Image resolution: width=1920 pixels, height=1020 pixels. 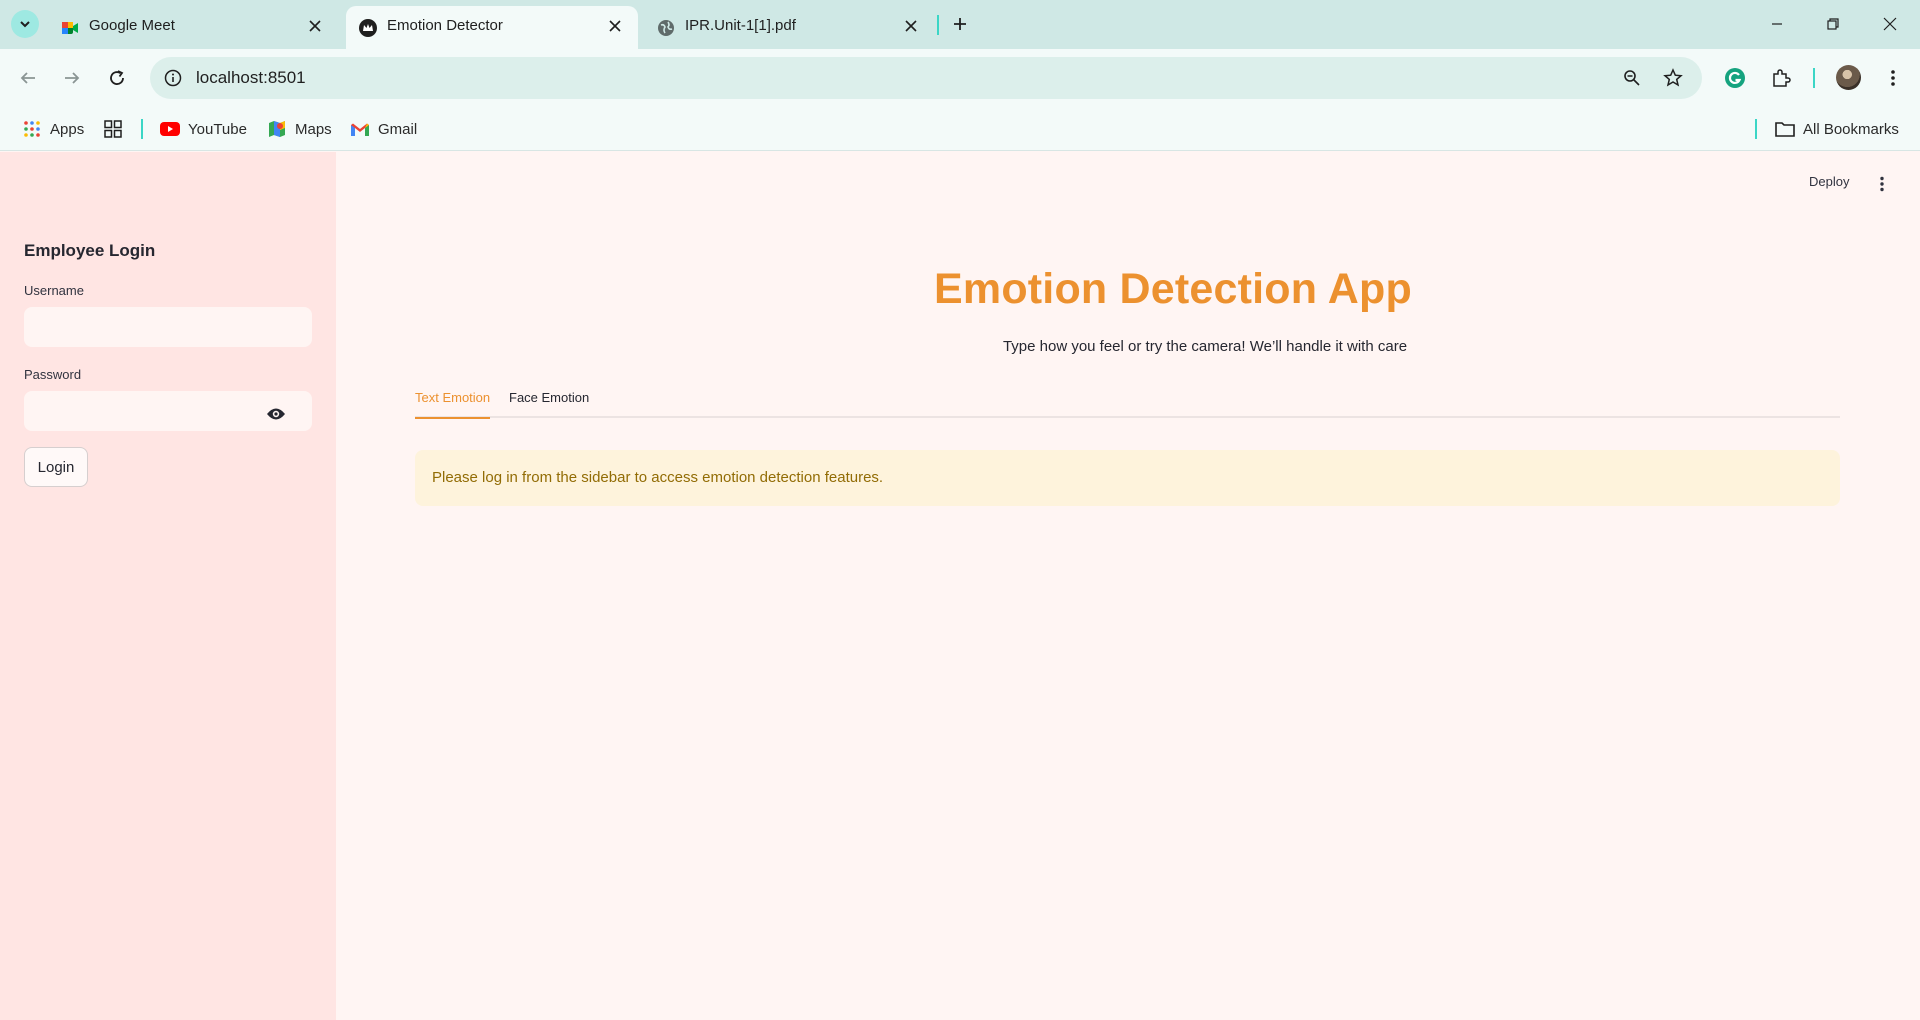 I want to click on google-meet-icon, so click(x=70, y=28).